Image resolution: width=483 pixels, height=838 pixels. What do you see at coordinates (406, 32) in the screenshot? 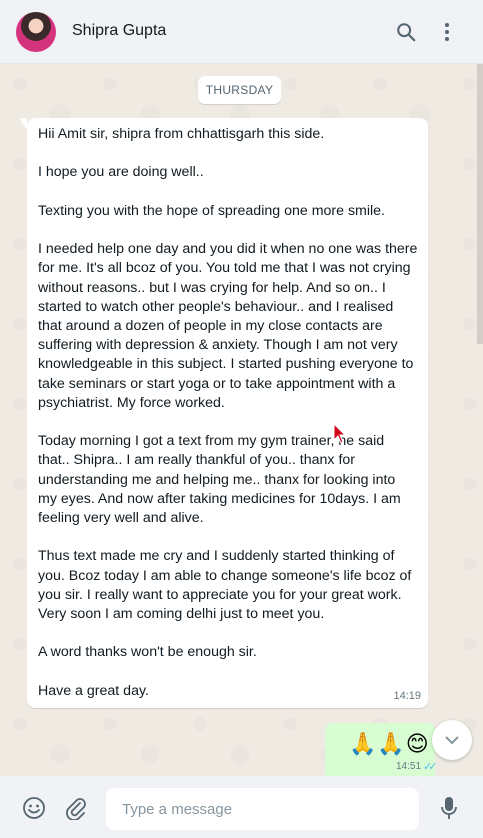
I see `search-icon` at bounding box center [406, 32].